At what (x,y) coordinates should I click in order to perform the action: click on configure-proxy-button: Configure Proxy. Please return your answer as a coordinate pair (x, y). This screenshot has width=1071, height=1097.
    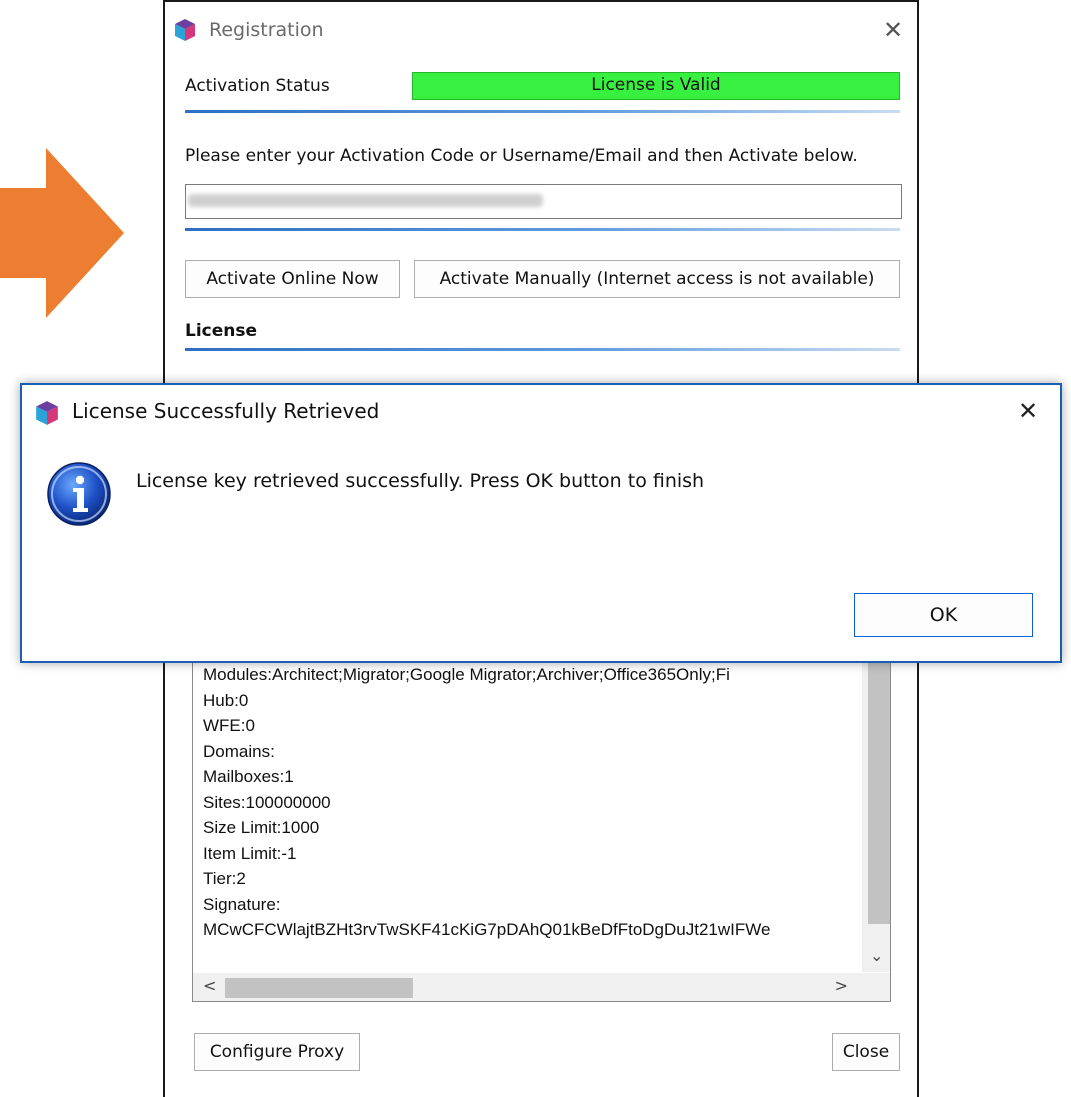
    Looking at the image, I should click on (277, 1052).